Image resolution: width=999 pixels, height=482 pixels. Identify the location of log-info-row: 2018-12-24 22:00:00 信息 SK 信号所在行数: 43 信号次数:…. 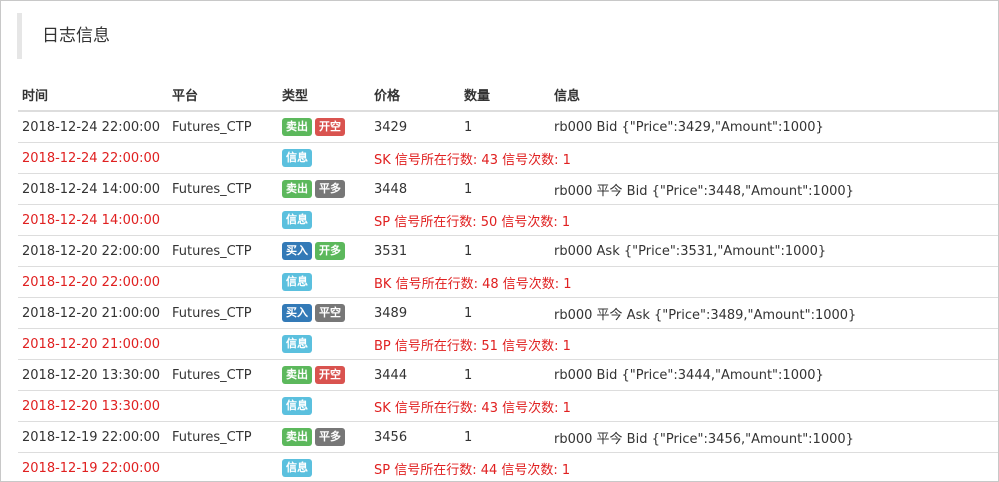
(508, 158).